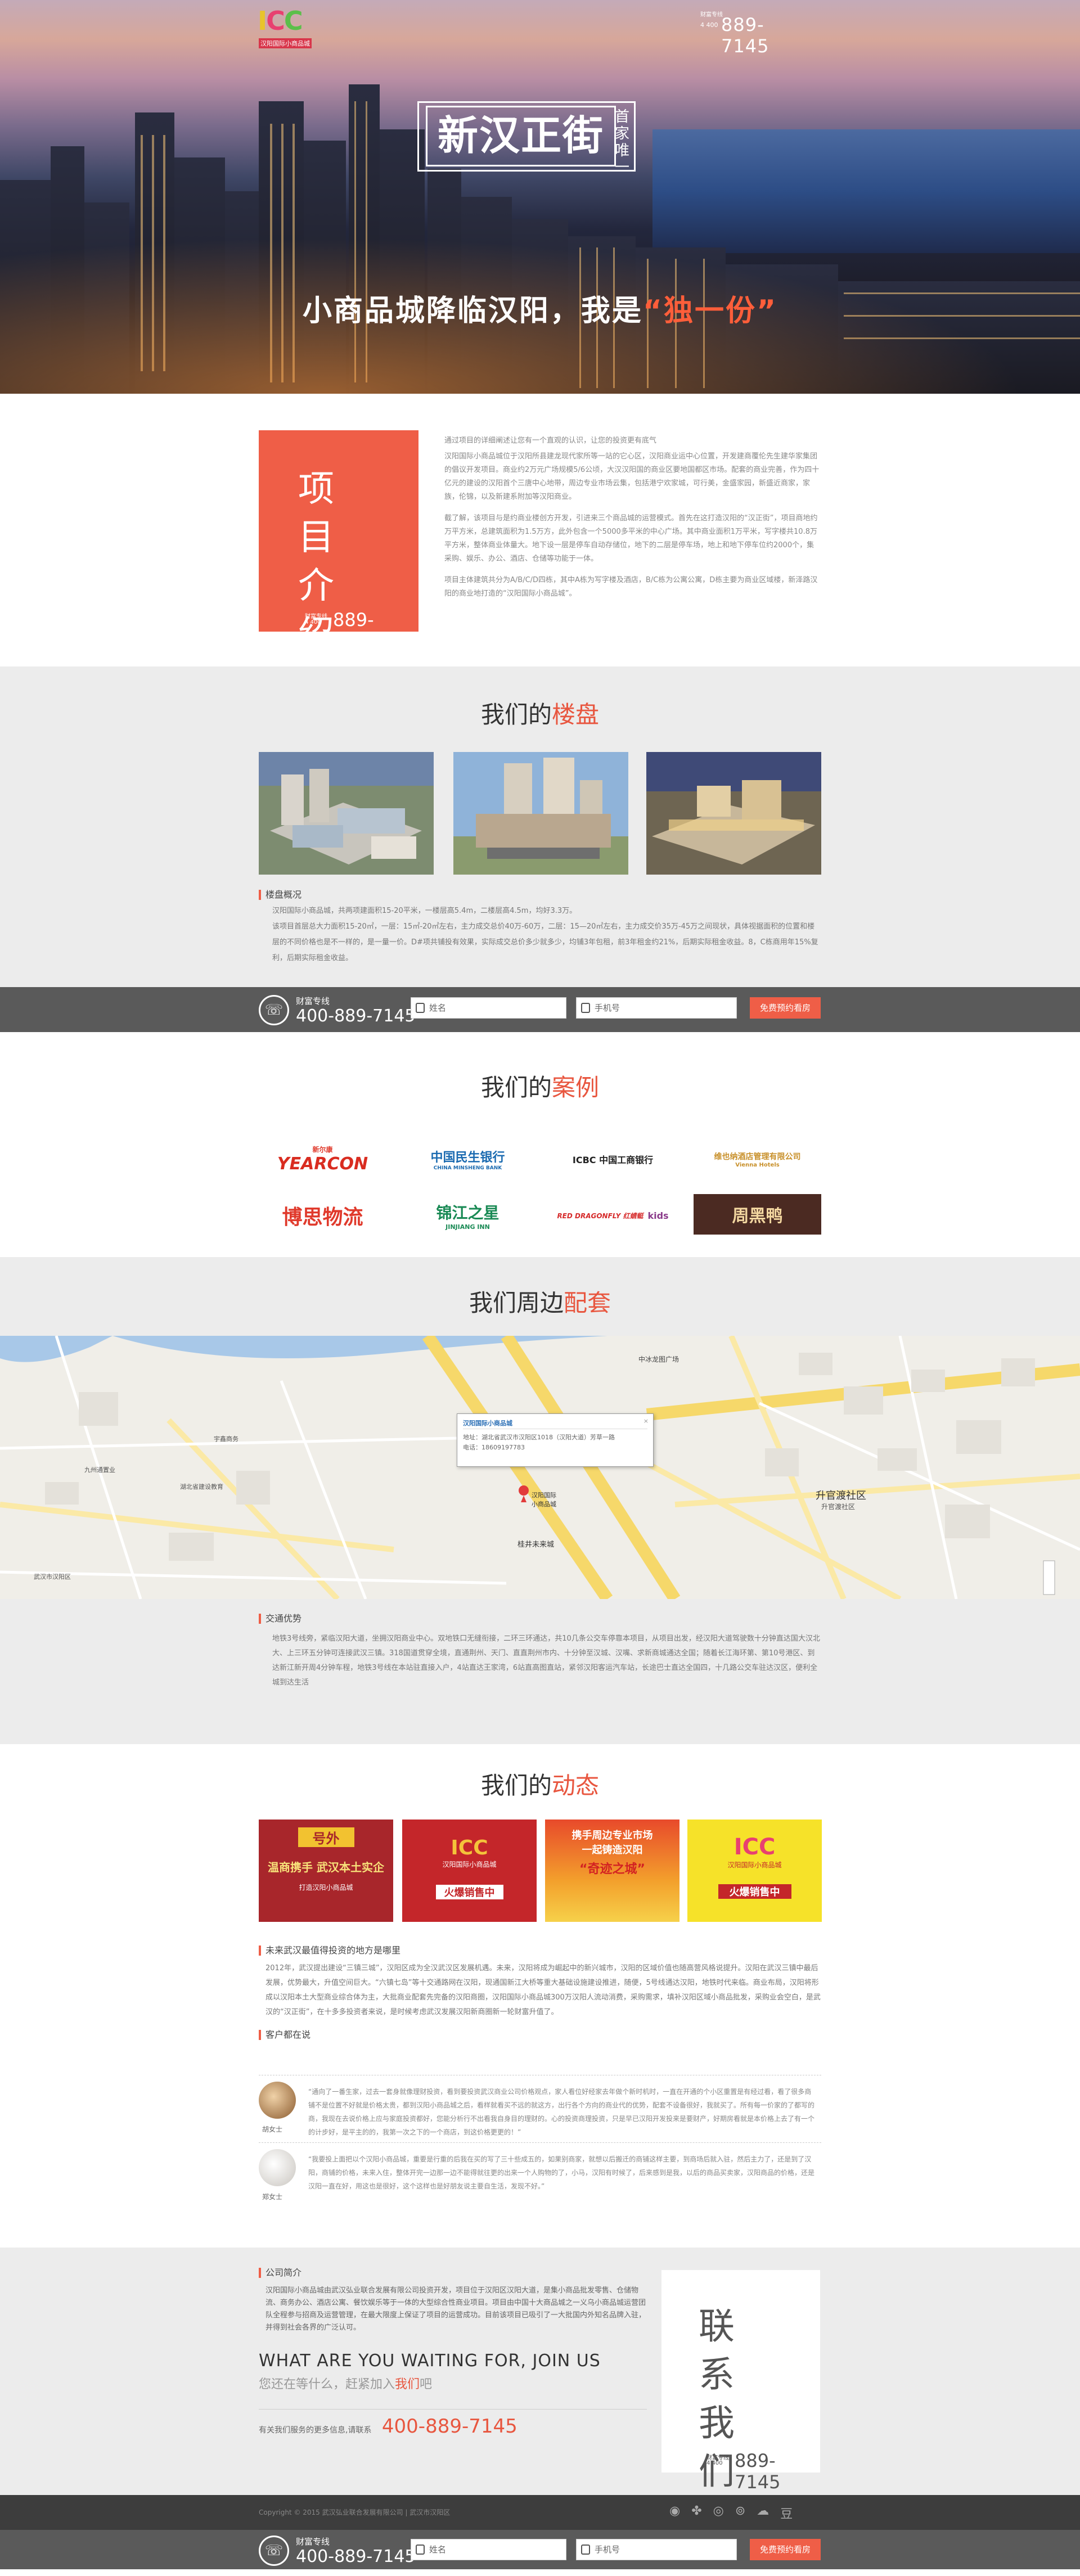 This screenshot has width=1080, height=2576. I want to click on contact-box: 联系我们 财富专线 4 400 889-7145, so click(741, 2381).